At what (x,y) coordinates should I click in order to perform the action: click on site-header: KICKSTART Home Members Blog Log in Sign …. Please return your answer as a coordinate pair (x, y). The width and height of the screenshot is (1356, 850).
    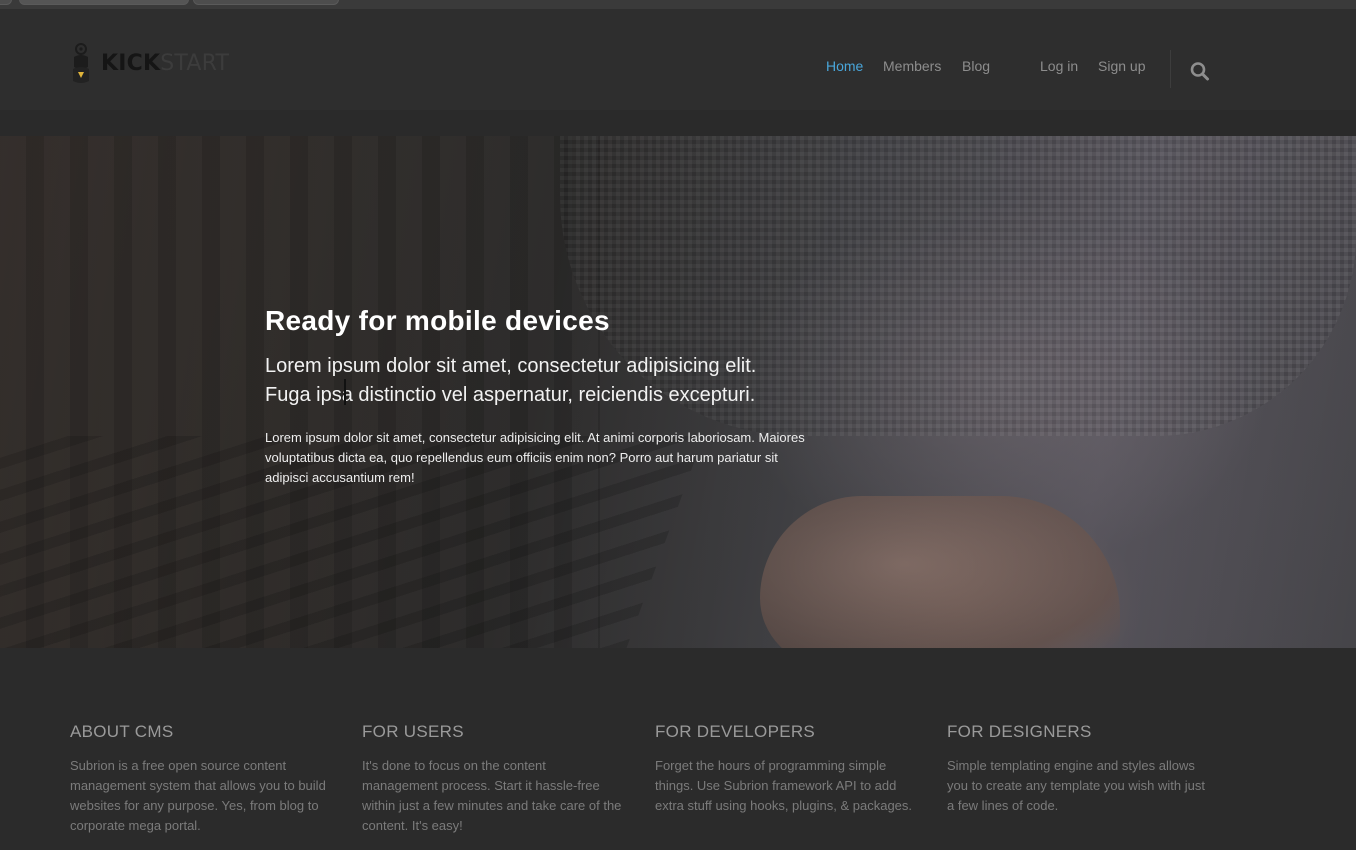
    Looking at the image, I should click on (678, 59).